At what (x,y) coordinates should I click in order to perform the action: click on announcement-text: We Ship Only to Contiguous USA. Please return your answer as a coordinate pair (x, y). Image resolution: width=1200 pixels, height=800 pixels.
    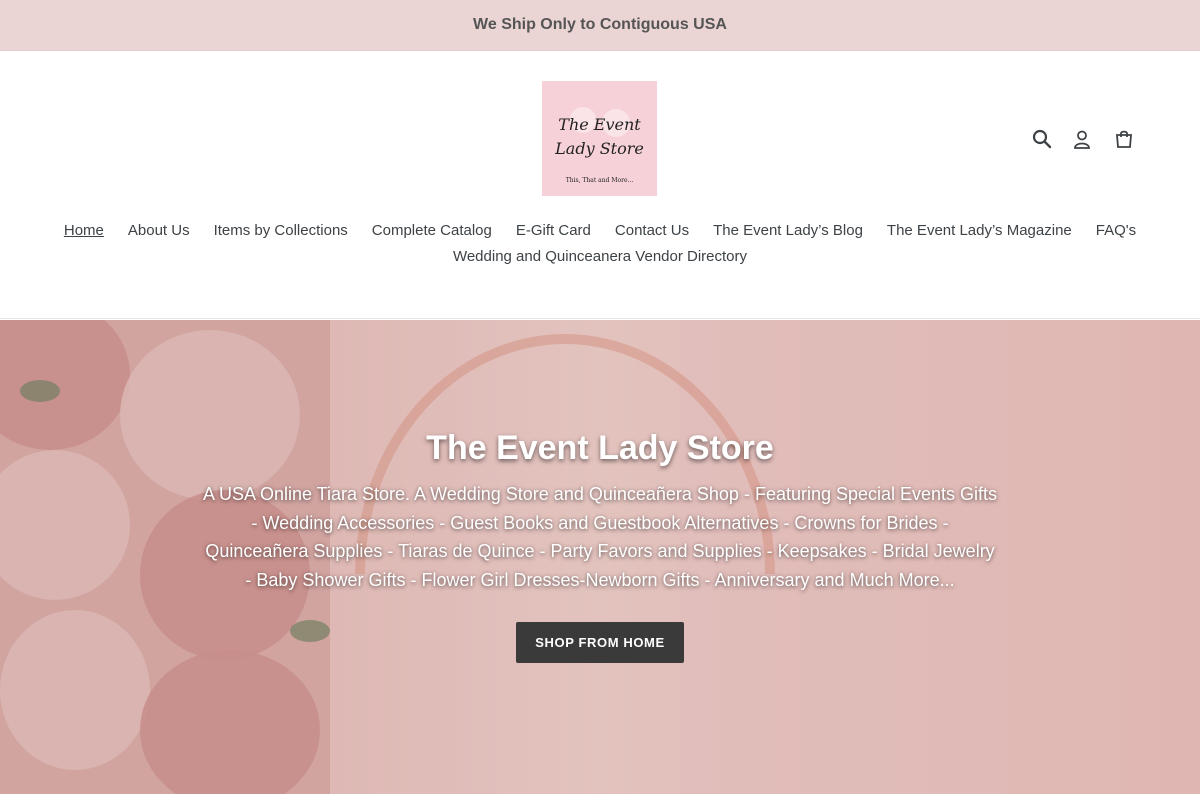
    Looking at the image, I should click on (600, 24).